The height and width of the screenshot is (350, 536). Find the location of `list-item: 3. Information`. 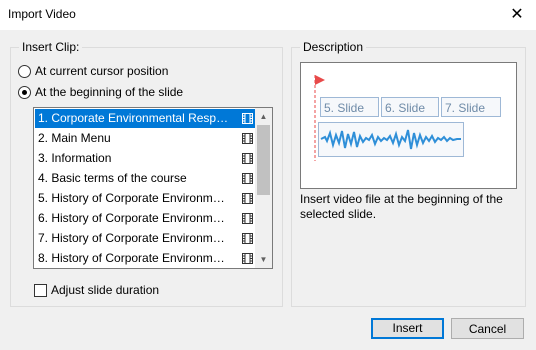

list-item: 3. Information is located at coordinates (146, 158).